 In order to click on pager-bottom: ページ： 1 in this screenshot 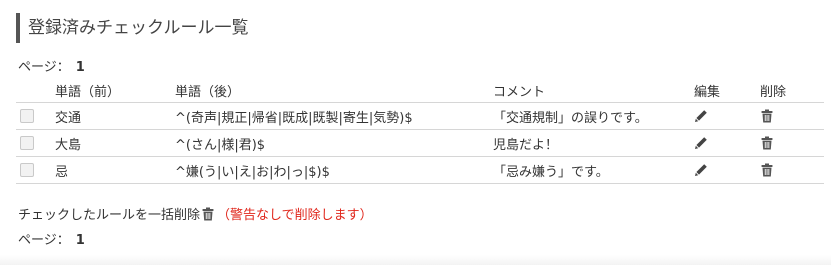, I will do `click(51, 238)`.